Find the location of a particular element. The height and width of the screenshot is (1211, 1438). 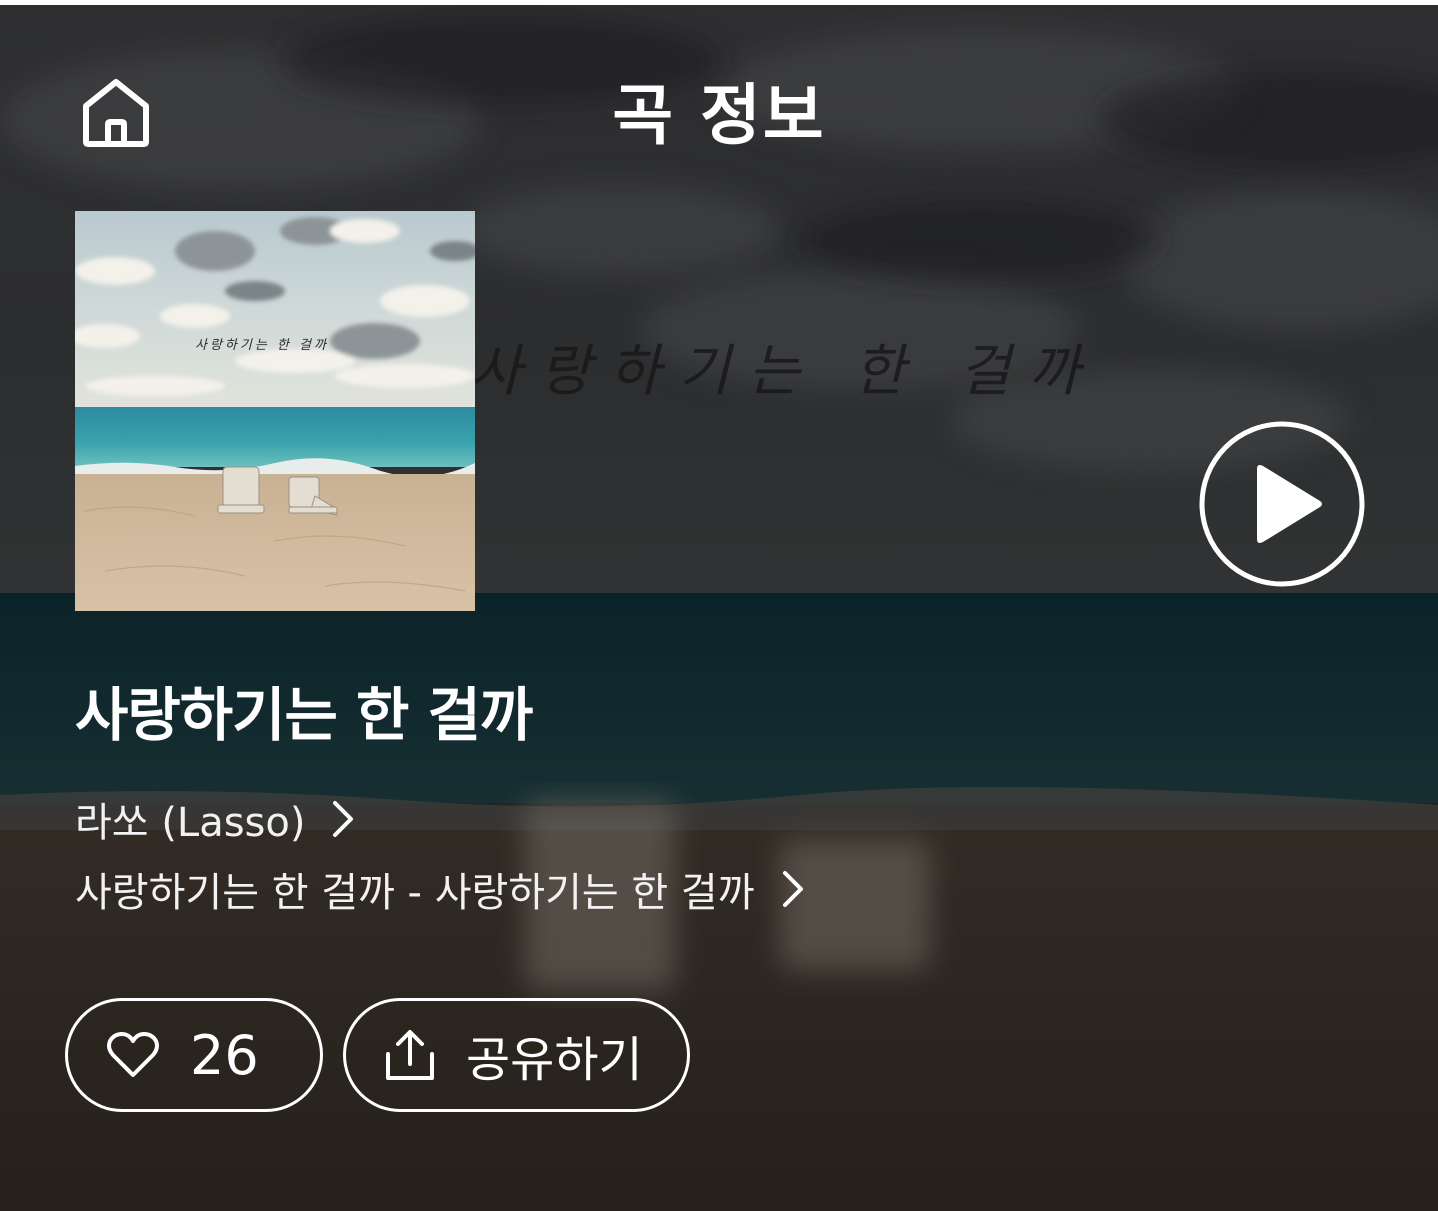

page-title: 곡 정보 is located at coordinates (719, 115).